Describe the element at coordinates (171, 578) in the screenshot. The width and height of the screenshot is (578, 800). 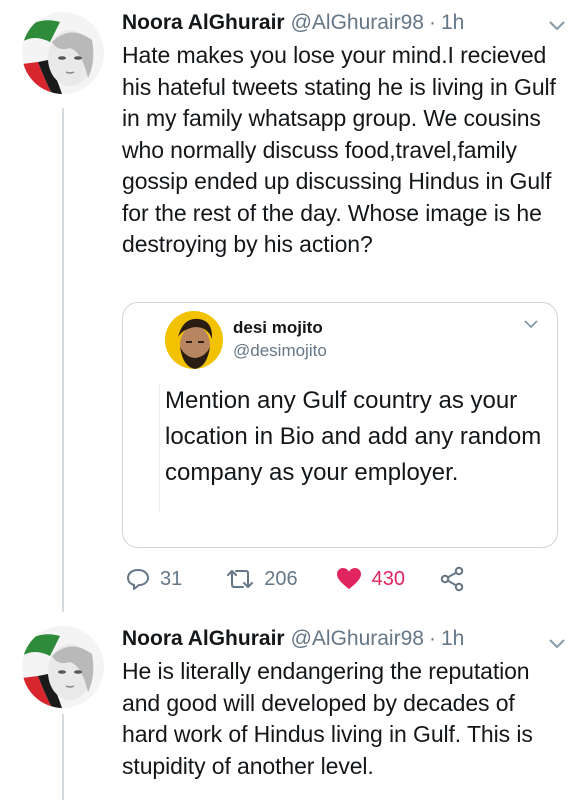
I see `reply-count: 31` at that location.